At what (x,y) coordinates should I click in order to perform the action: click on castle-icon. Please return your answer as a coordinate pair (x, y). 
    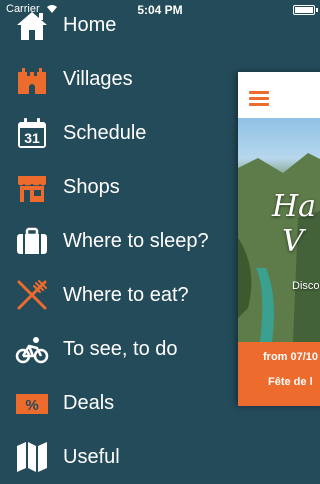
    Looking at the image, I should click on (32, 79).